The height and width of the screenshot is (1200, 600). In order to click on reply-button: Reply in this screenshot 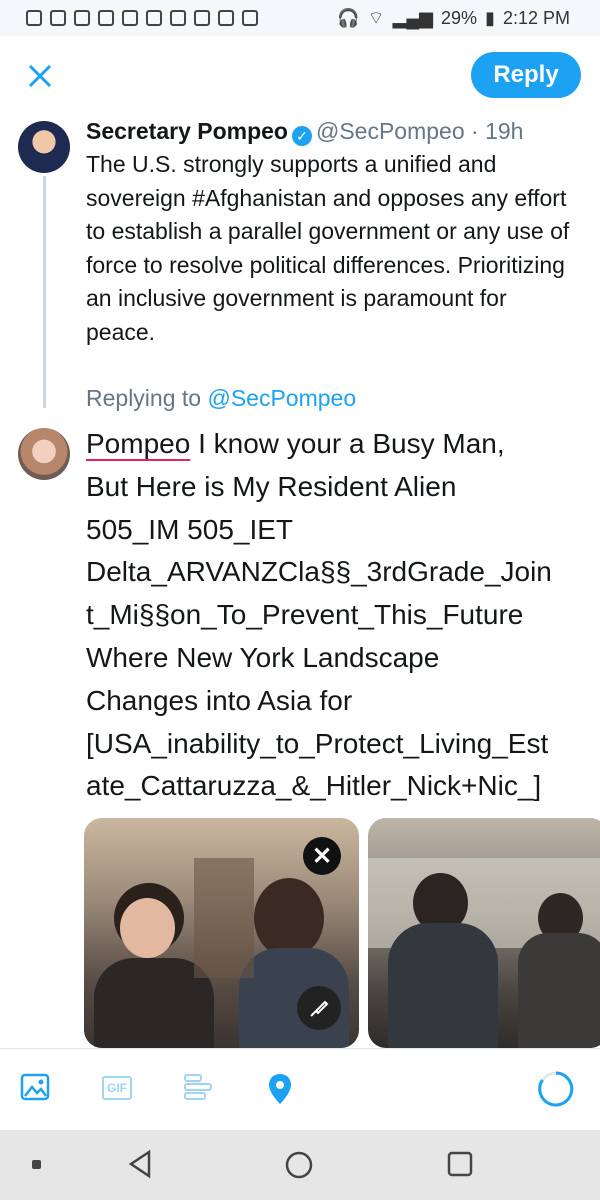, I will do `click(526, 75)`.